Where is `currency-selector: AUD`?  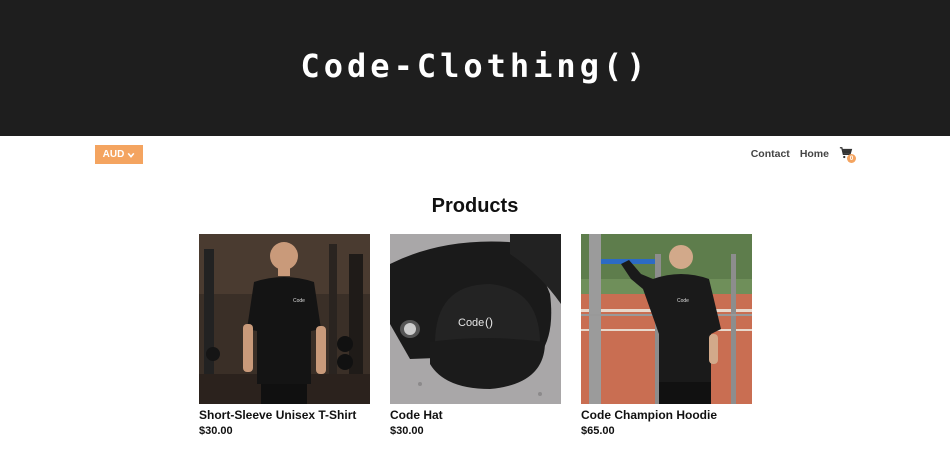 currency-selector: AUD is located at coordinates (119, 154).